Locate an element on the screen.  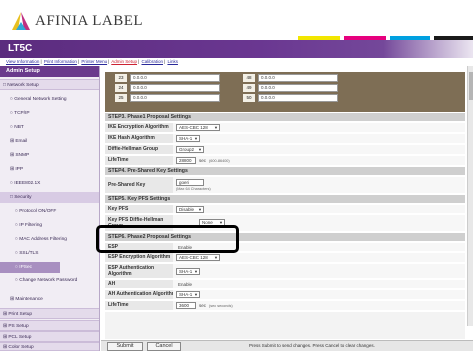
sidebar-item-pcl-setup: ⊞ PCL Setup is located at coordinates (49, 336).